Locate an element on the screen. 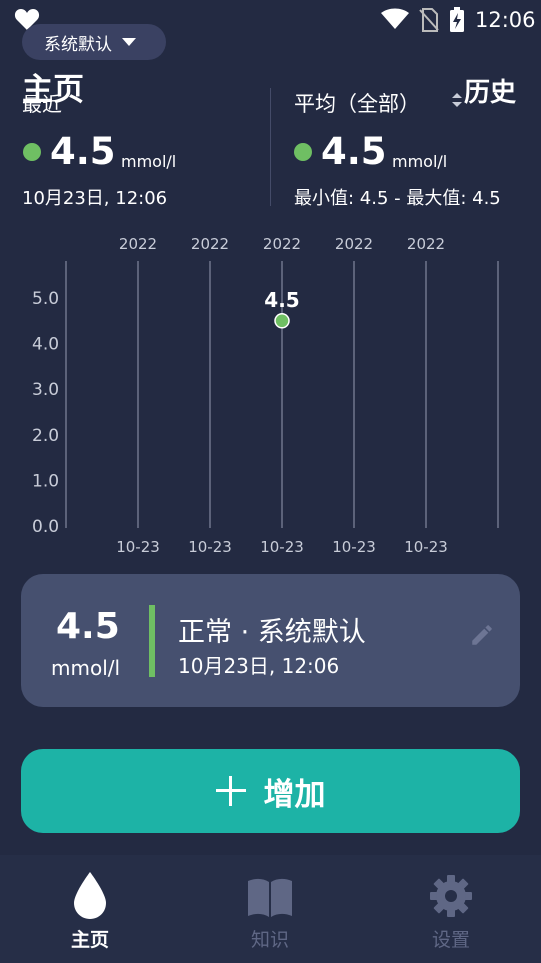  nav-settings: 设置 is located at coordinates (451, 909).